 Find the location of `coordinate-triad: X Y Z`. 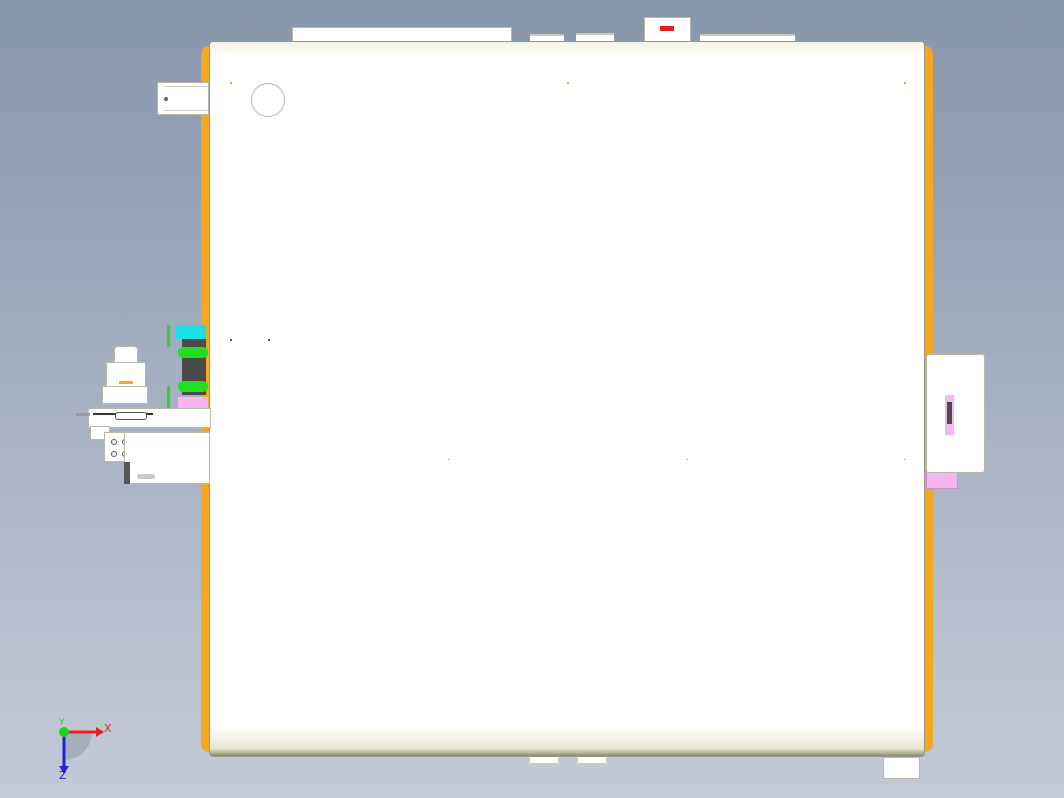

coordinate-triad: X Y Z is located at coordinates (87, 750).